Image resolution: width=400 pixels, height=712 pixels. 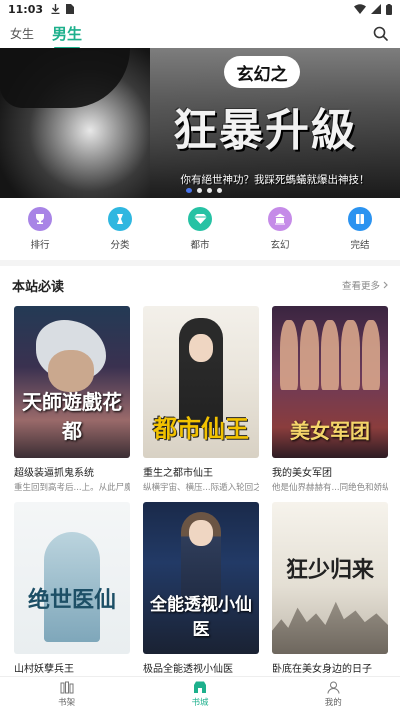 I want to click on view-more-label: 查看更多, so click(x=360, y=286).